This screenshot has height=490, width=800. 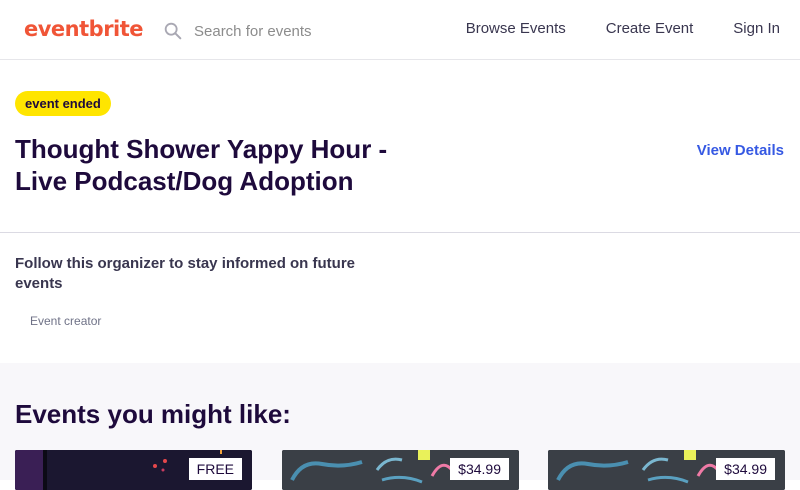 I want to click on sign-in-link: Sign In, so click(x=756, y=28).